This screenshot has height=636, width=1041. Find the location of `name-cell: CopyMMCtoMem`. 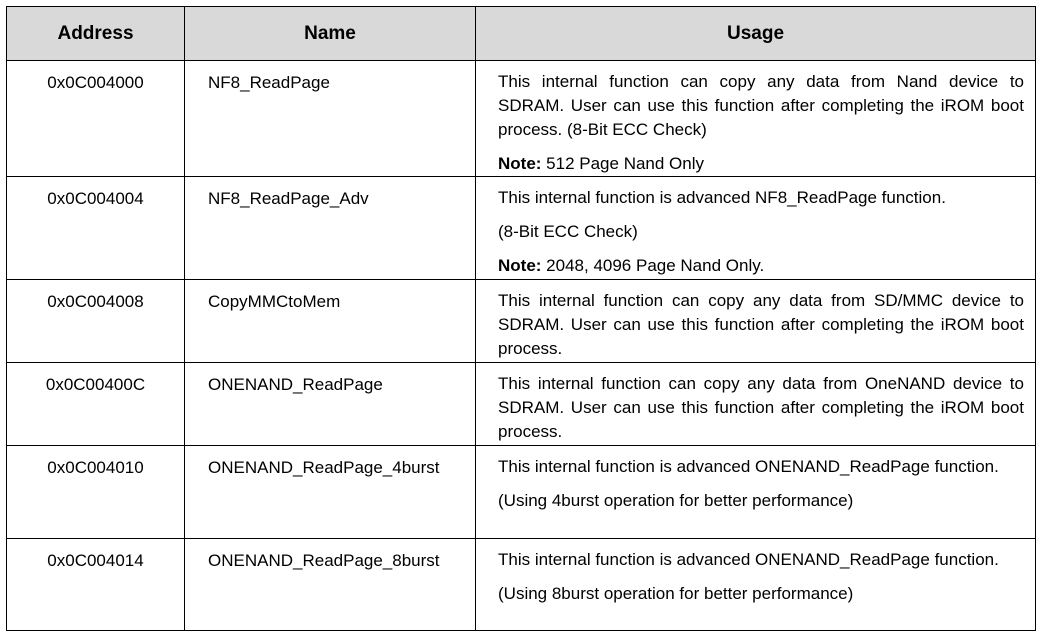

name-cell: CopyMMCtoMem is located at coordinates (330, 321).